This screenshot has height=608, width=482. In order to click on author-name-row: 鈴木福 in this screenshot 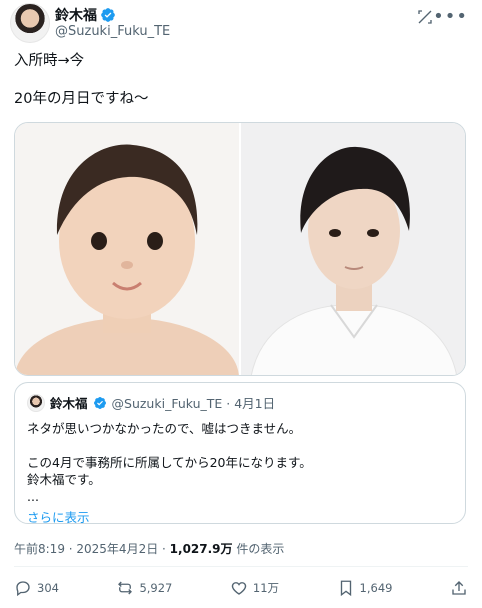, I will do `click(85, 15)`.